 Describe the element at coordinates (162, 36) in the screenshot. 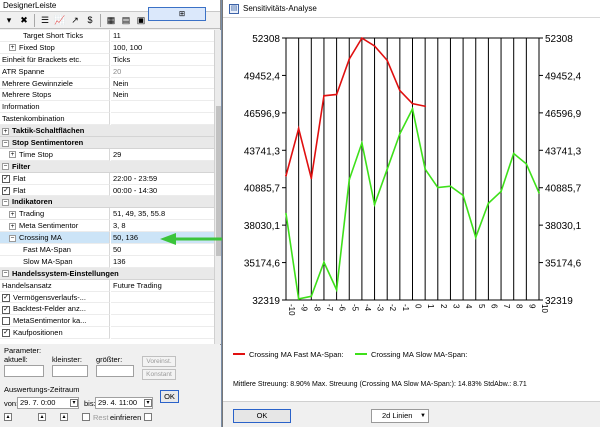

I see `property-value: 11` at that location.